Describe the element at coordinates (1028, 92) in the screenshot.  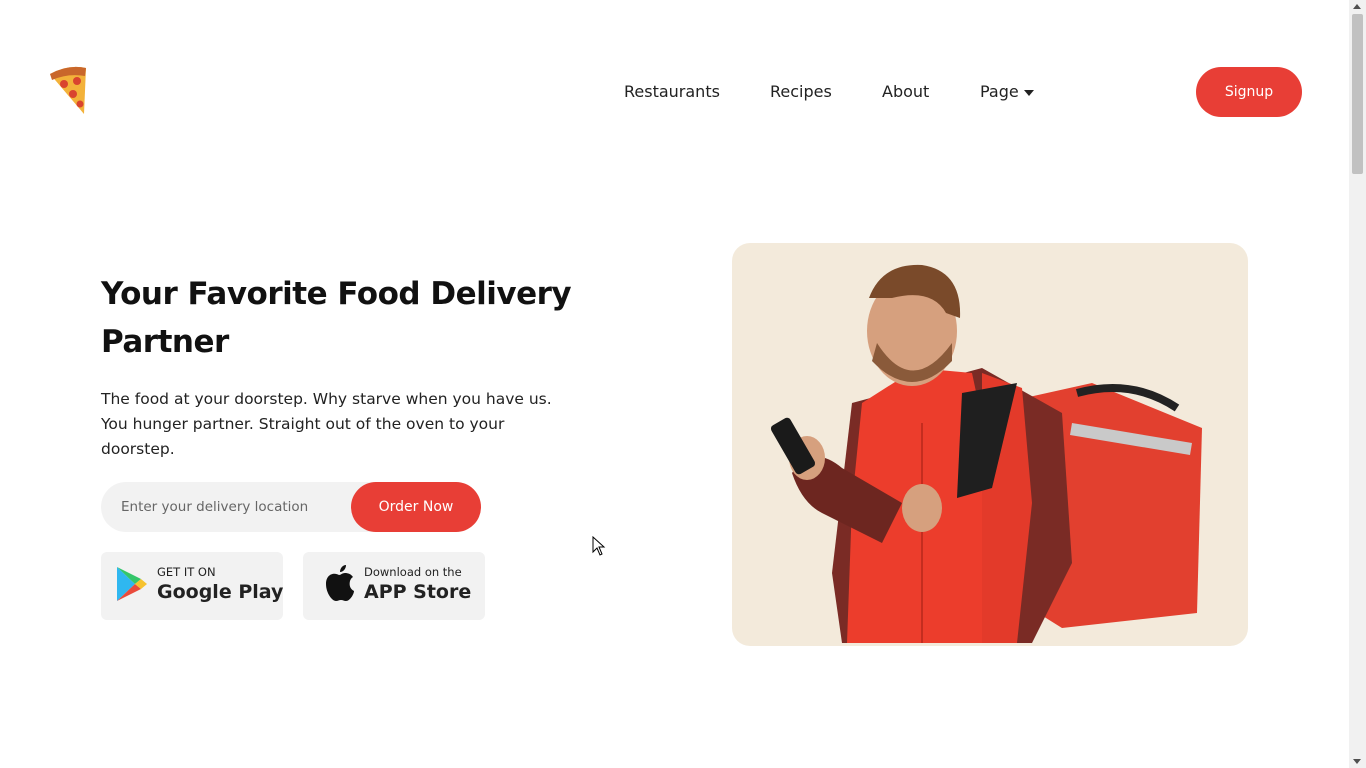
I see `caret-down-icon` at that location.